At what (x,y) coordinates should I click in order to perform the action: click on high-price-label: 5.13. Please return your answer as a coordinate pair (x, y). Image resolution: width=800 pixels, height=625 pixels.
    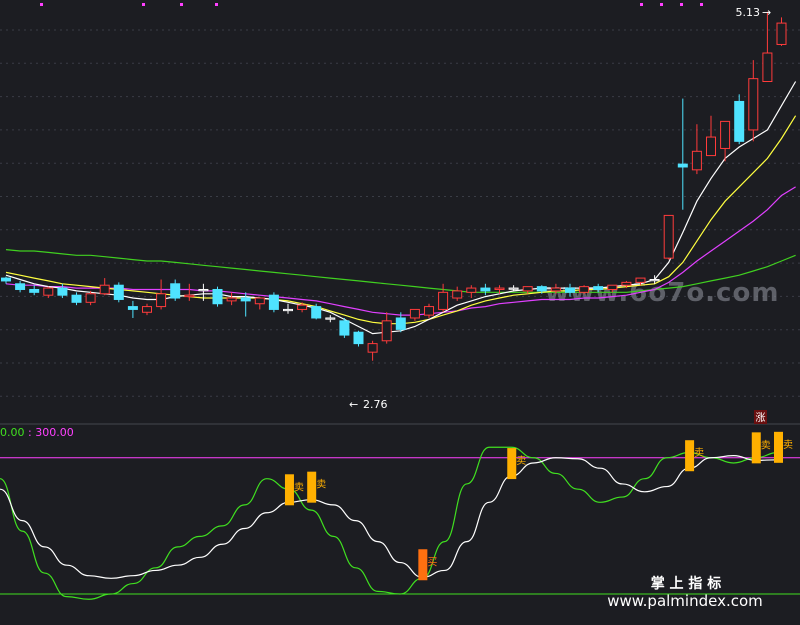
    Looking at the image, I should click on (748, 12).